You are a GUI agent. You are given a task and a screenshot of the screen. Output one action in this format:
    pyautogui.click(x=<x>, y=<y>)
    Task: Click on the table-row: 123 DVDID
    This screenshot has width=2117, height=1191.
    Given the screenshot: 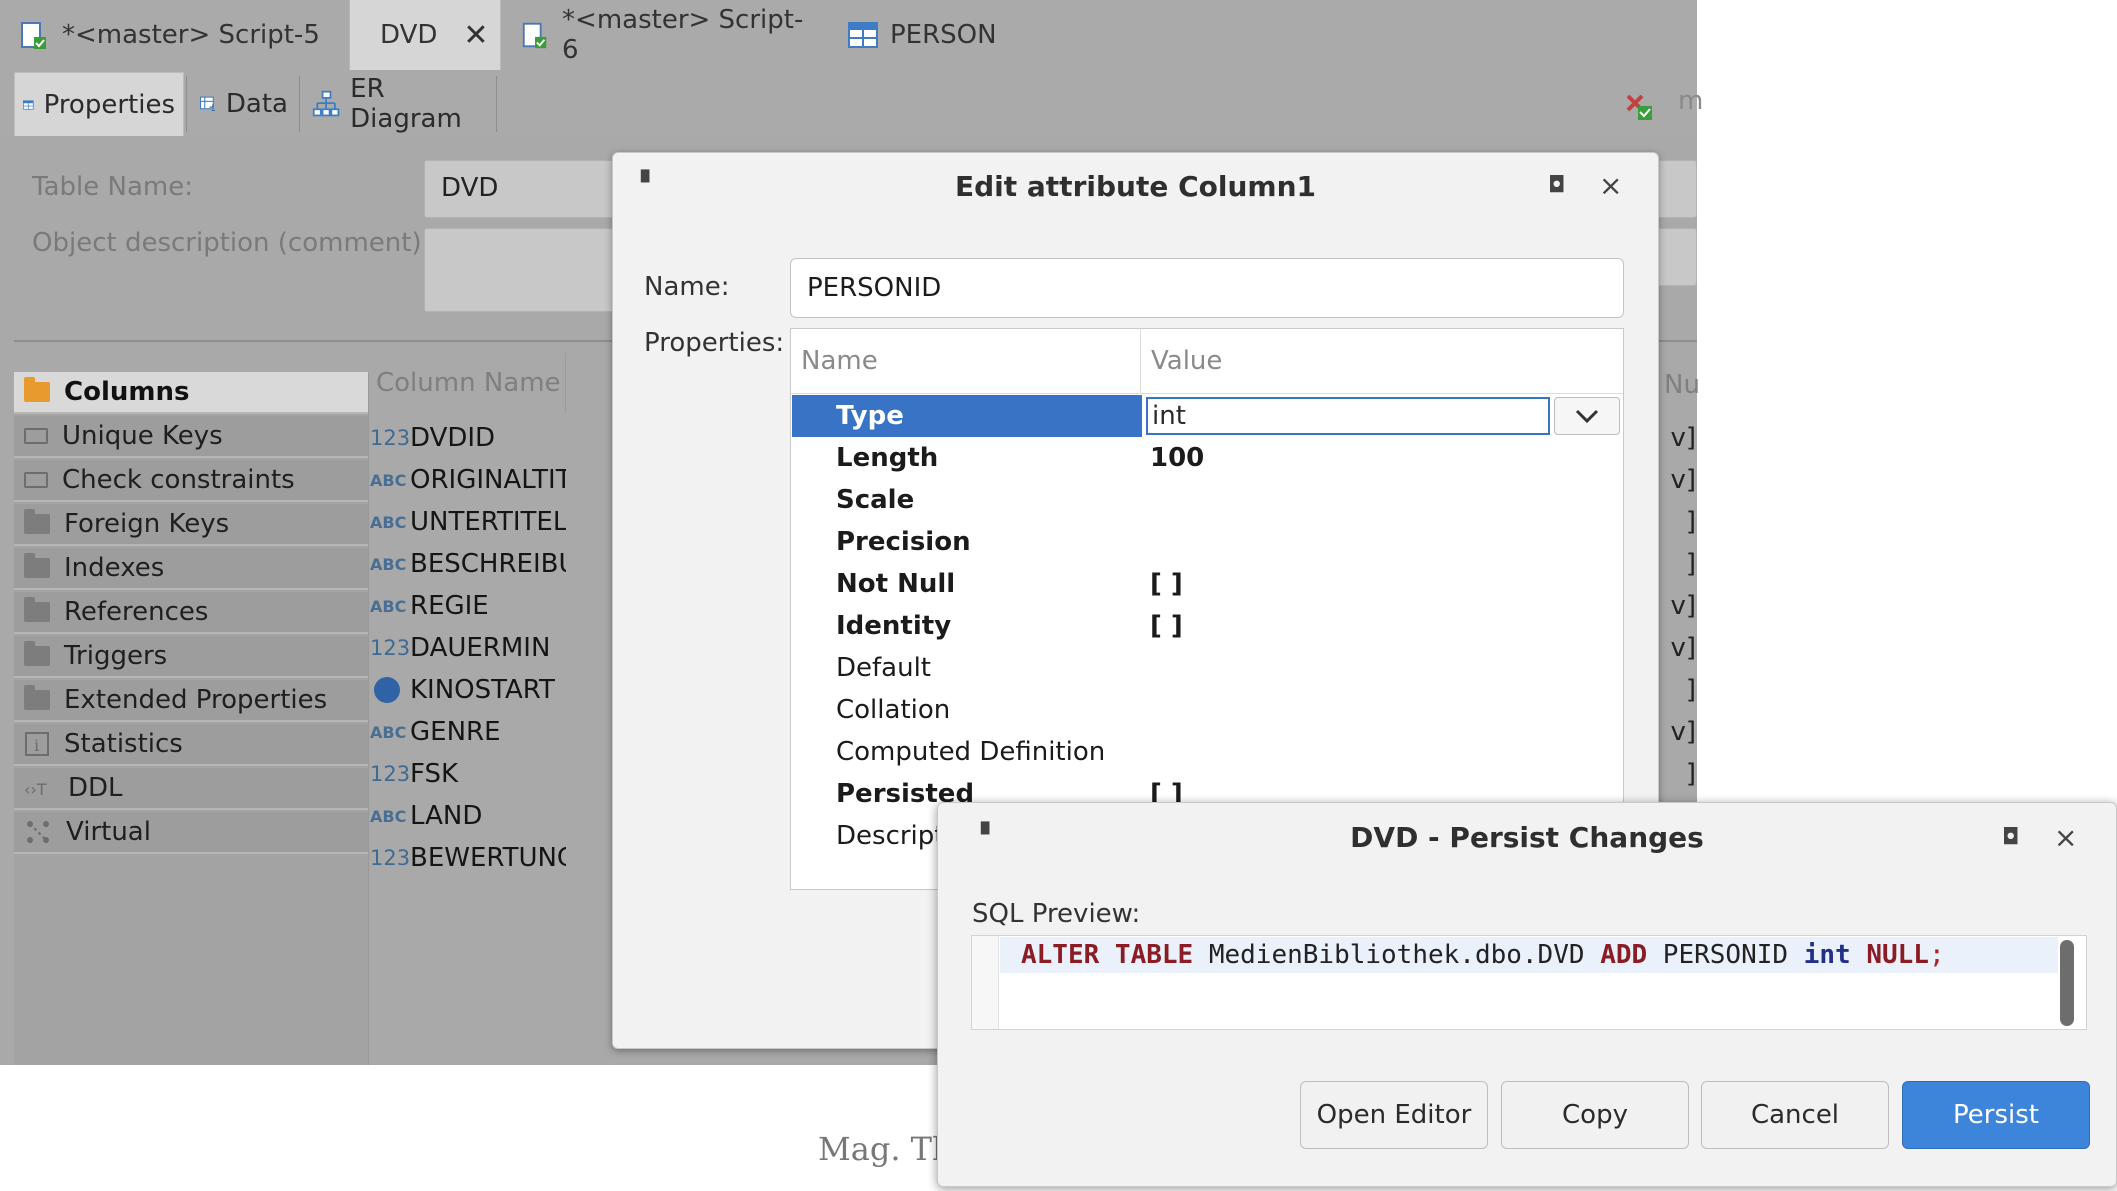 What is the action you would take?
    pyautogui.click(x=468, y=438)
    